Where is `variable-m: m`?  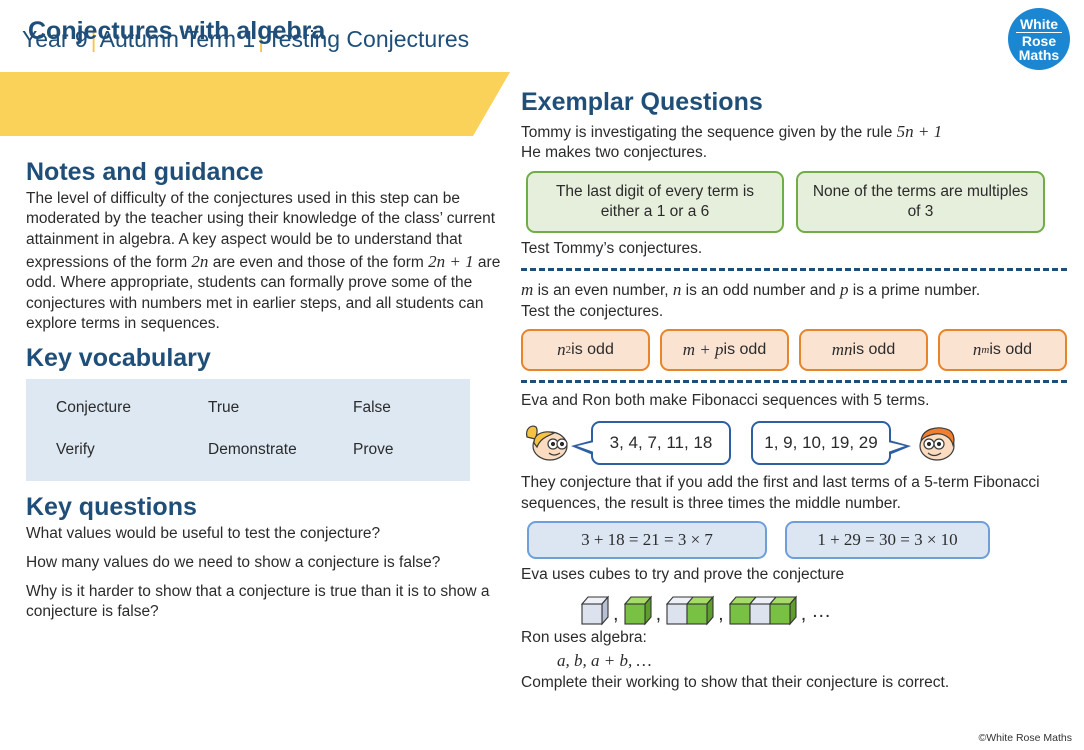
variable-m: m is located at coordinates (527, 290).